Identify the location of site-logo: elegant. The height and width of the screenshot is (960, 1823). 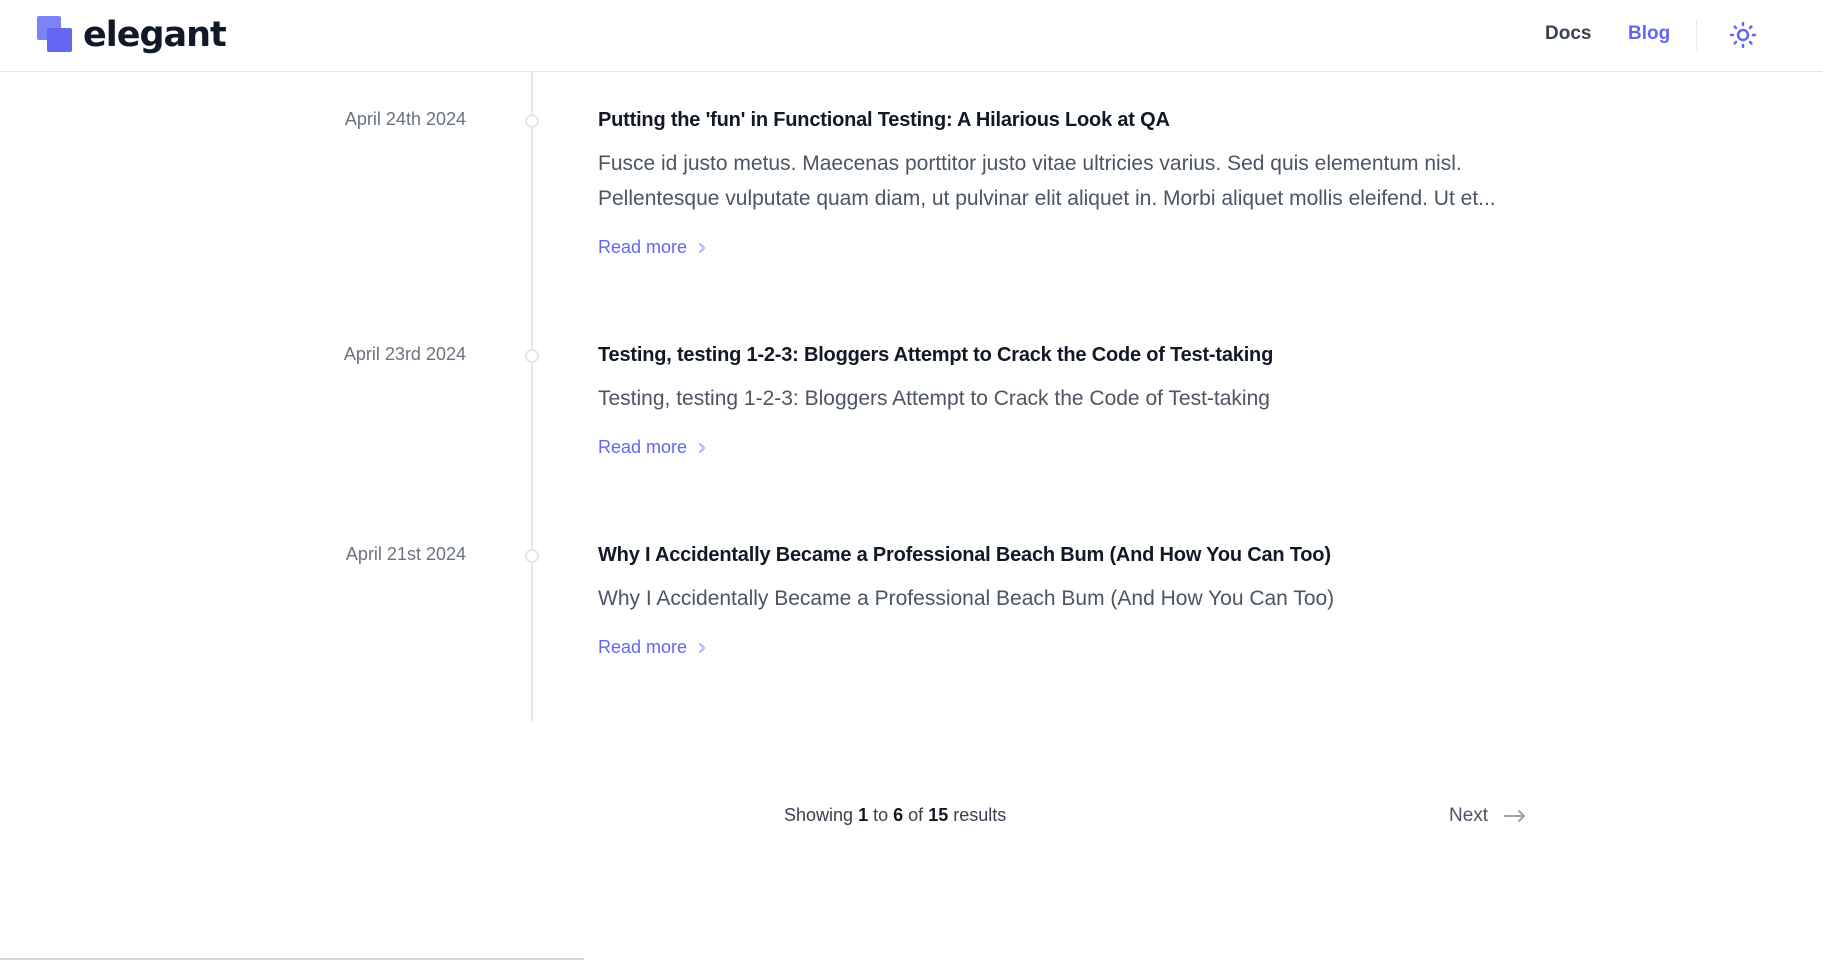
(132, 35).